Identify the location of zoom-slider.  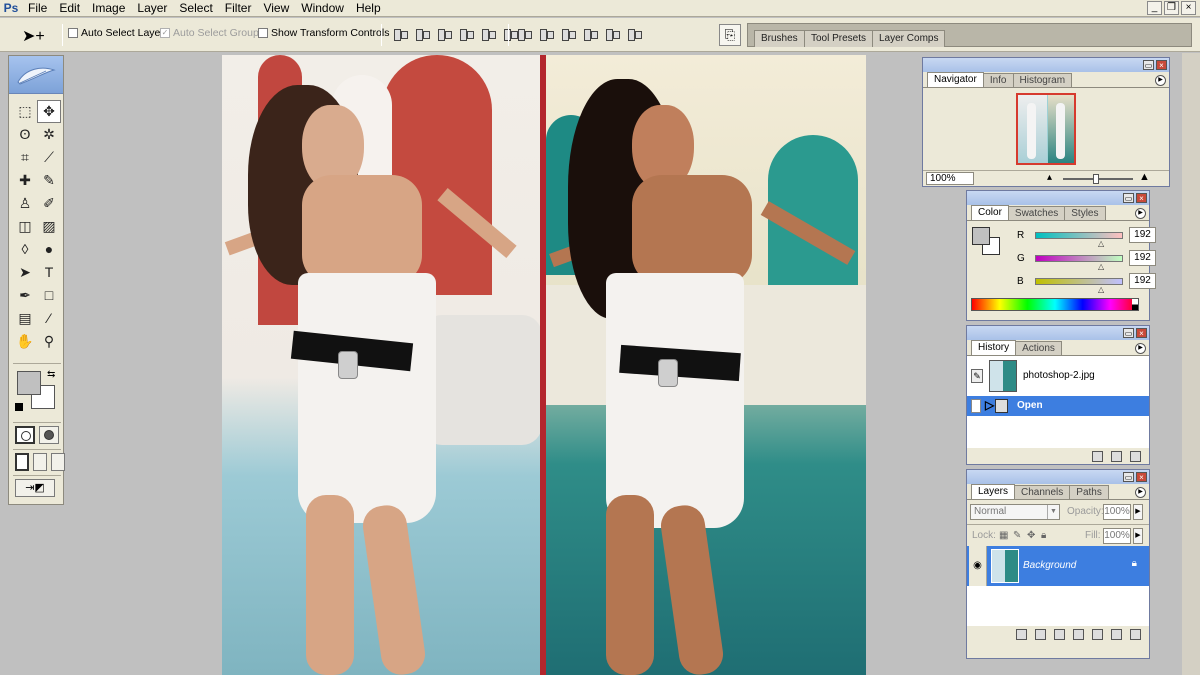
(1098, 179).